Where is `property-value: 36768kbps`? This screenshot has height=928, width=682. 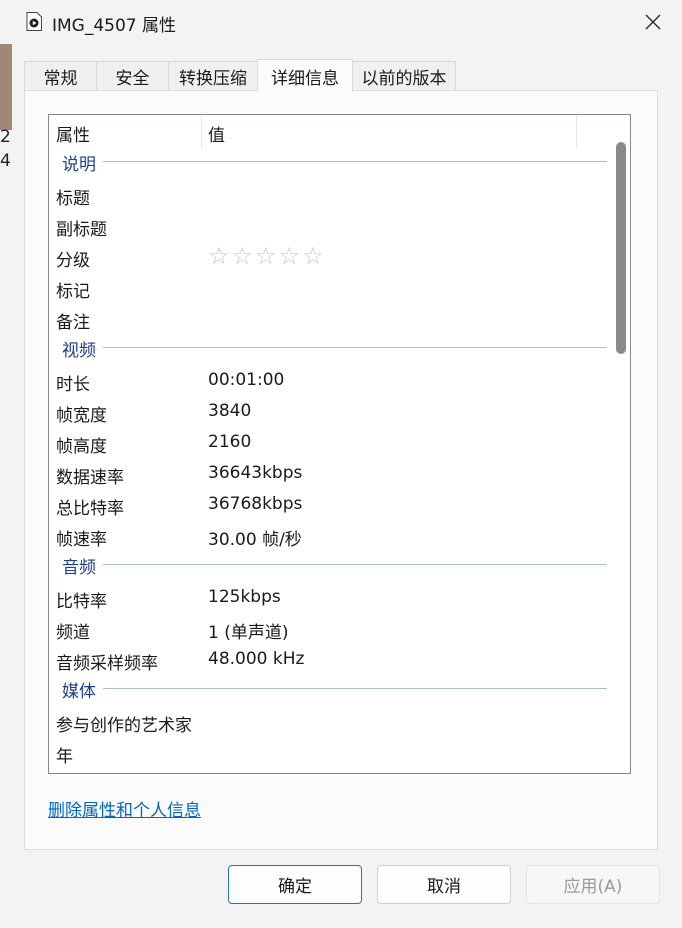
property-value: 36768kbps is located at coordinates (255, 504).